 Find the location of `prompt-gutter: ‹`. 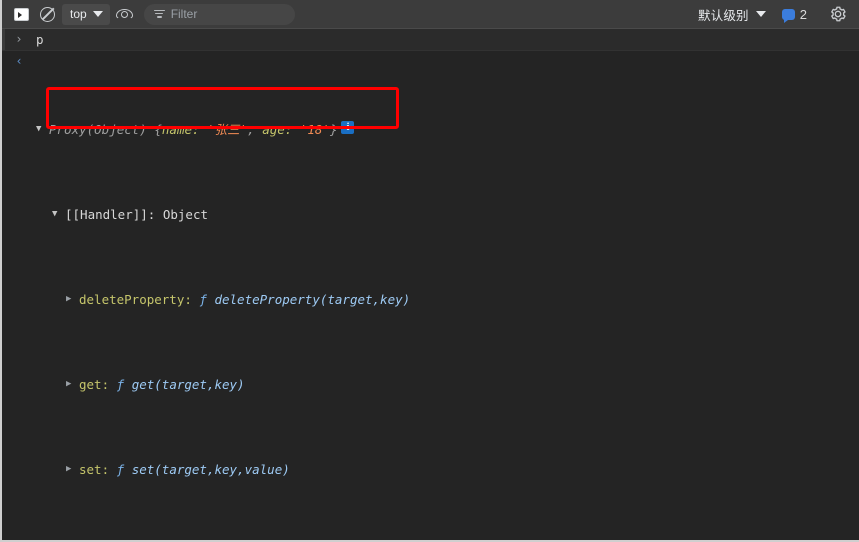

prompt-gutter: ‹ is located at coordinates (19, 61).